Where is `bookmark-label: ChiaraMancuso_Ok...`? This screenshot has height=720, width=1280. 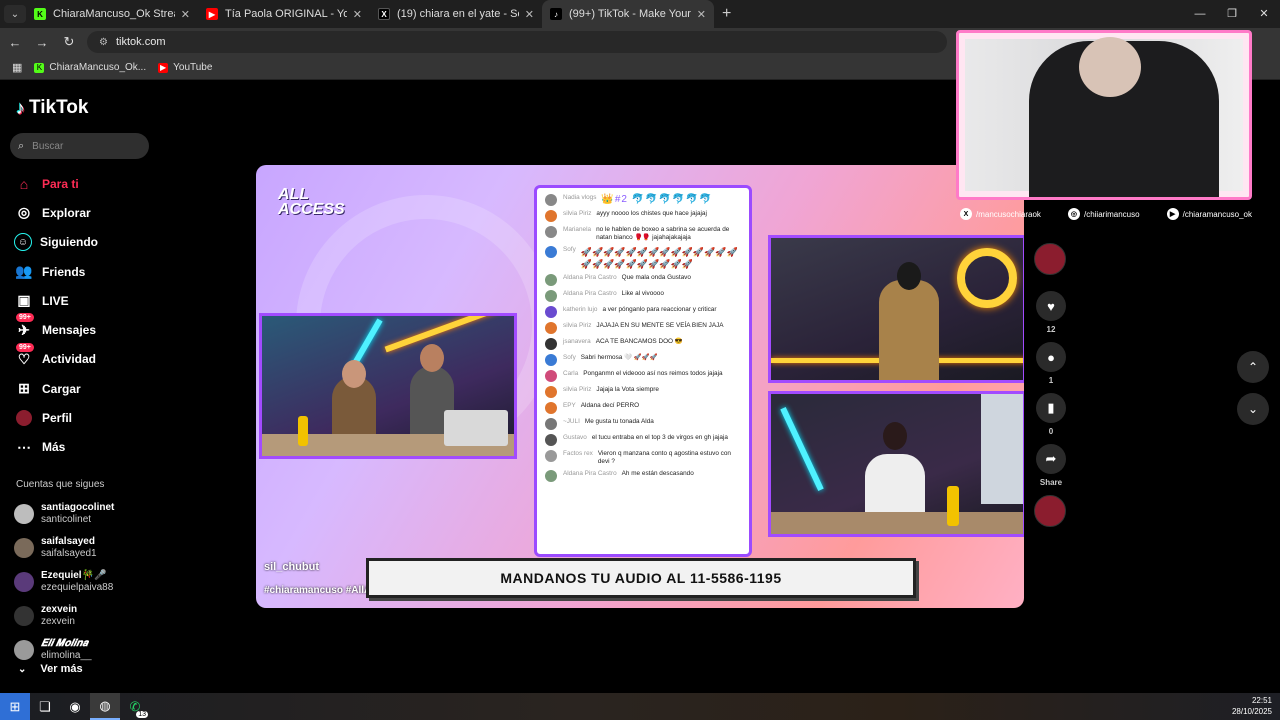
bookmark-label: ChiaraMancuso_Ok... is located at coordinates (98, 67).